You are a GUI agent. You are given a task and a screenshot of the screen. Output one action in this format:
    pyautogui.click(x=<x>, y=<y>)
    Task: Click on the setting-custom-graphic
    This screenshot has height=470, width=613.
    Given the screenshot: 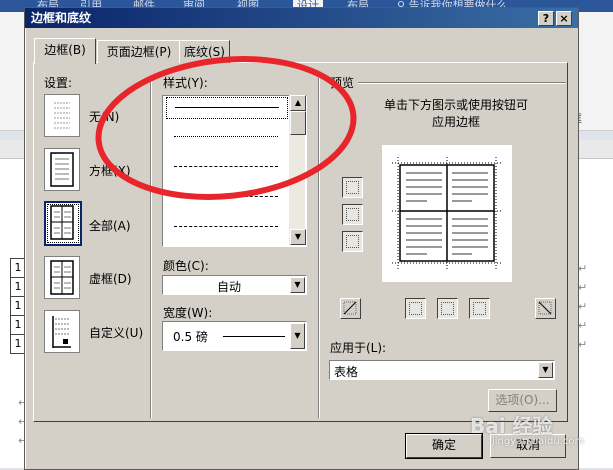 What is the action you would take?
    pyautogui.click(x=61, y=332)
    